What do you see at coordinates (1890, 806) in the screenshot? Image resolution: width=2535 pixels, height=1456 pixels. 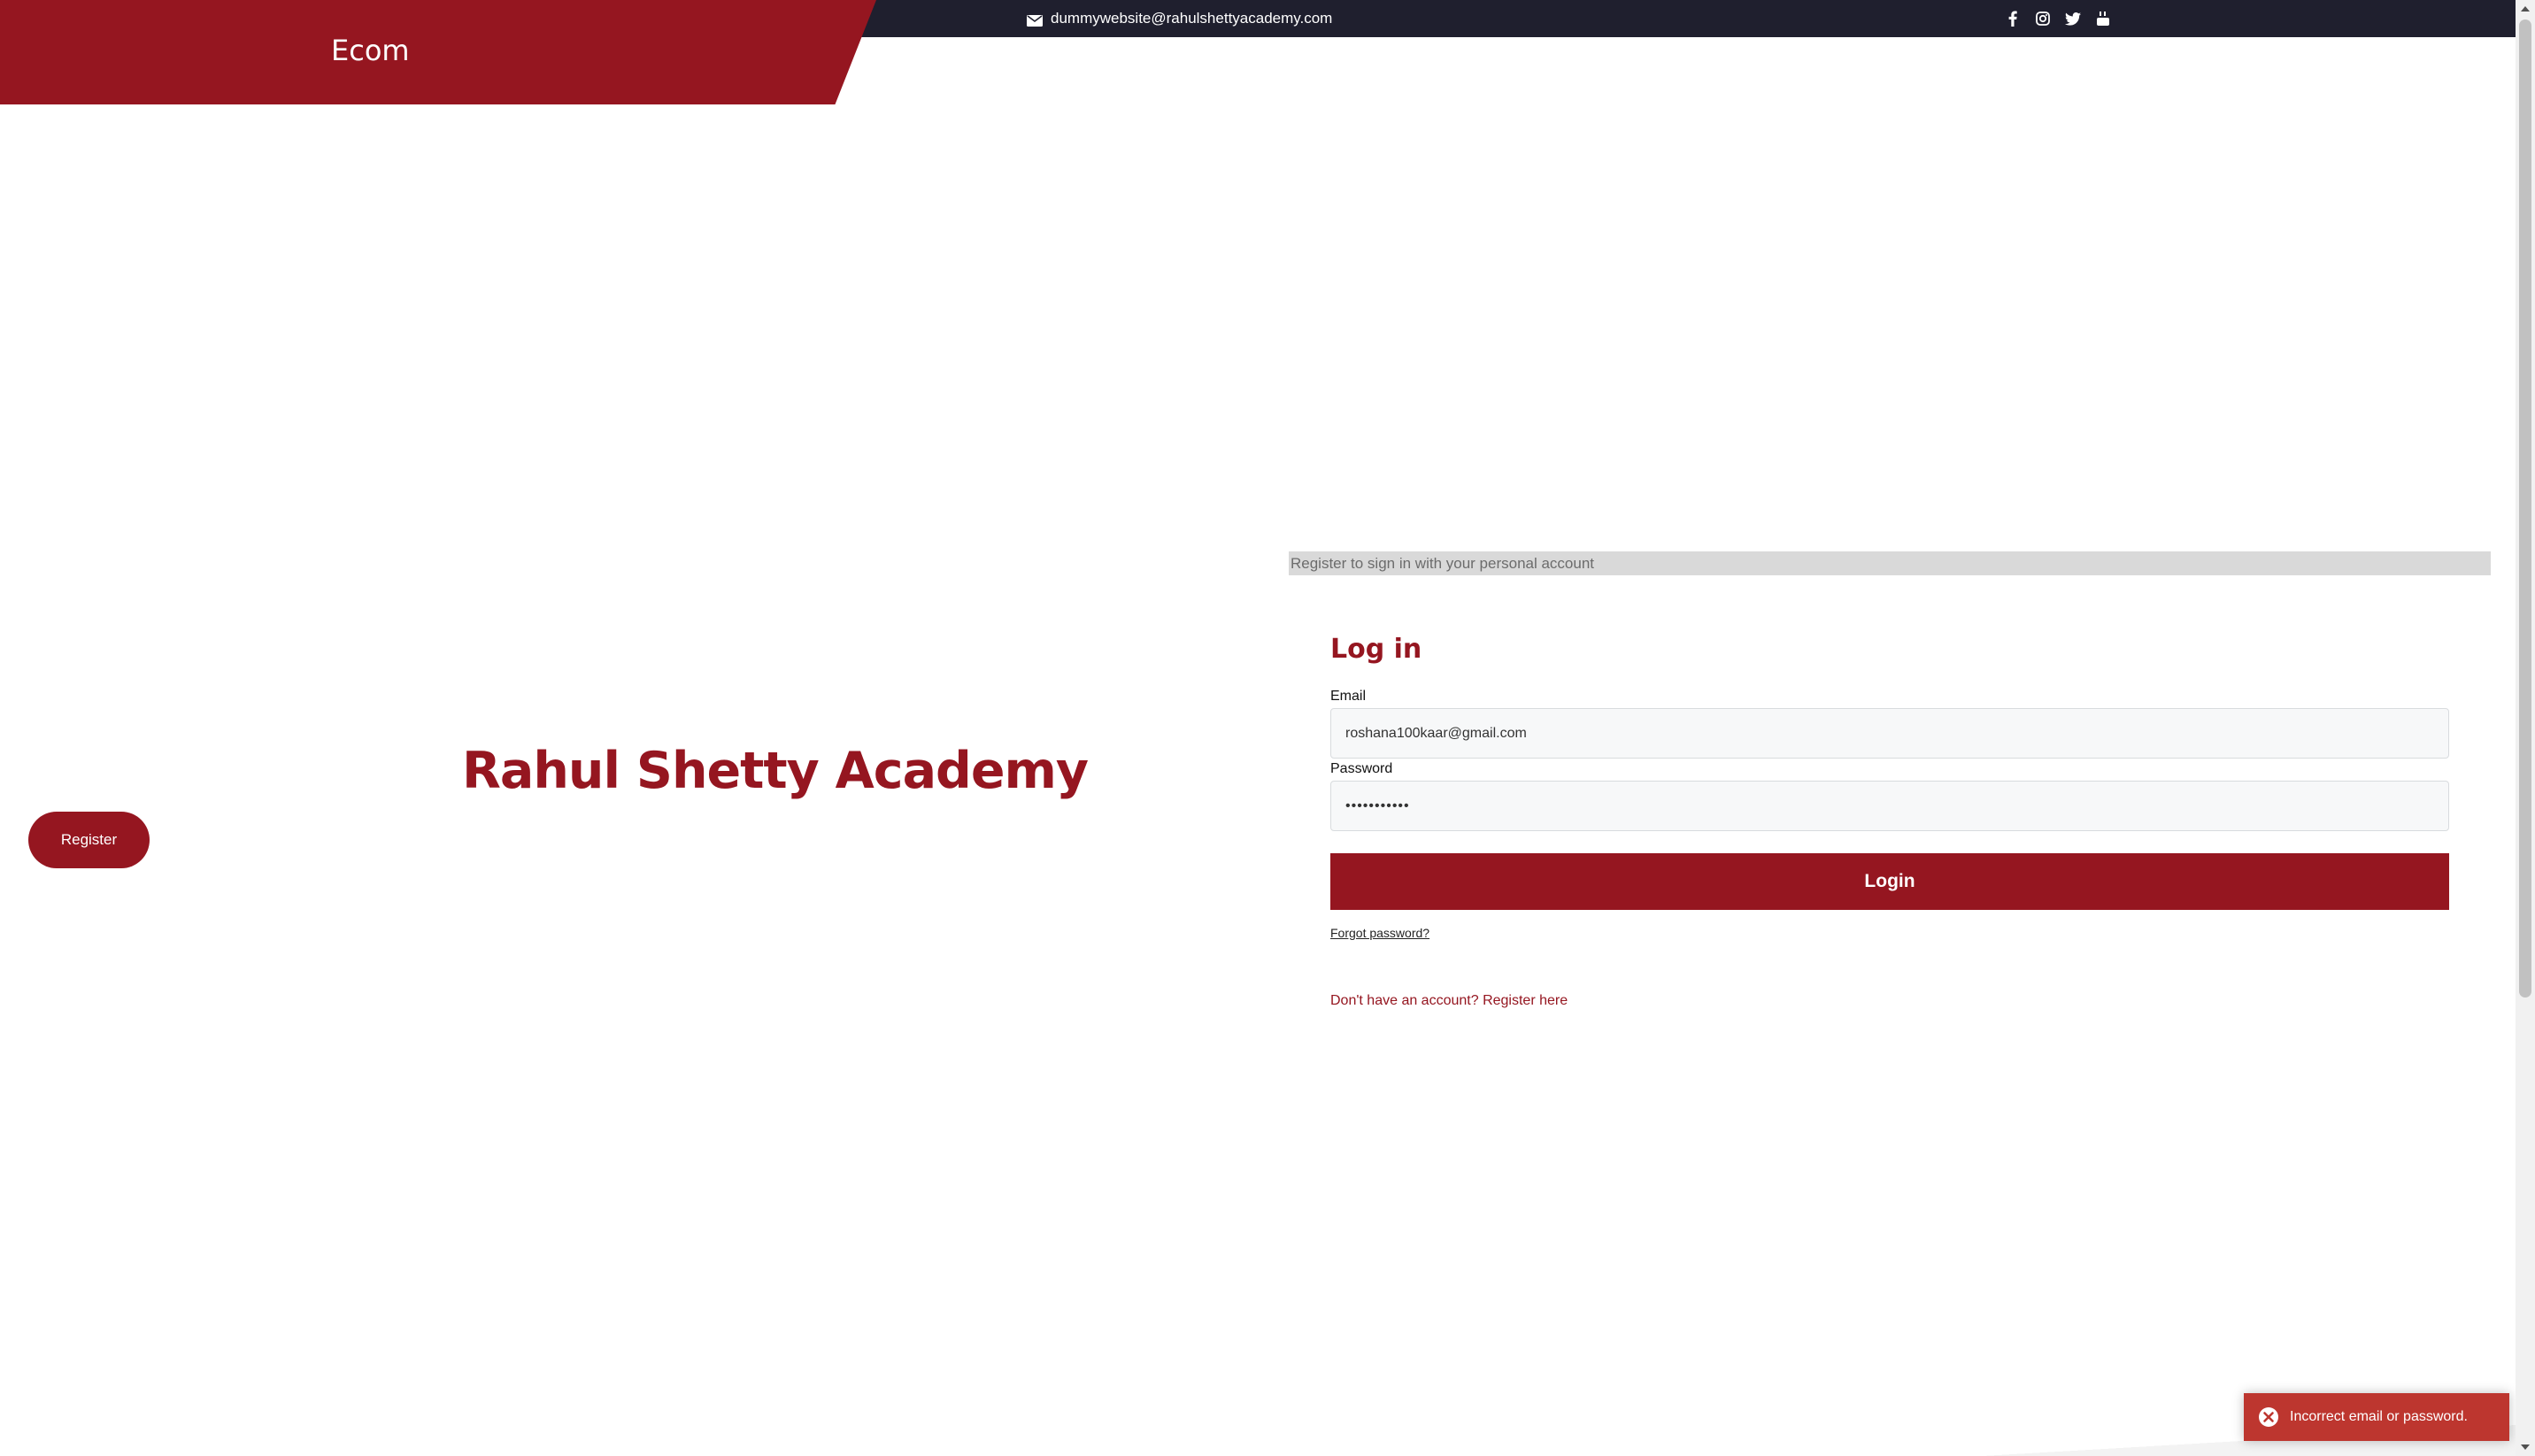 I see `password-field` at bounding box center [1890, 806].